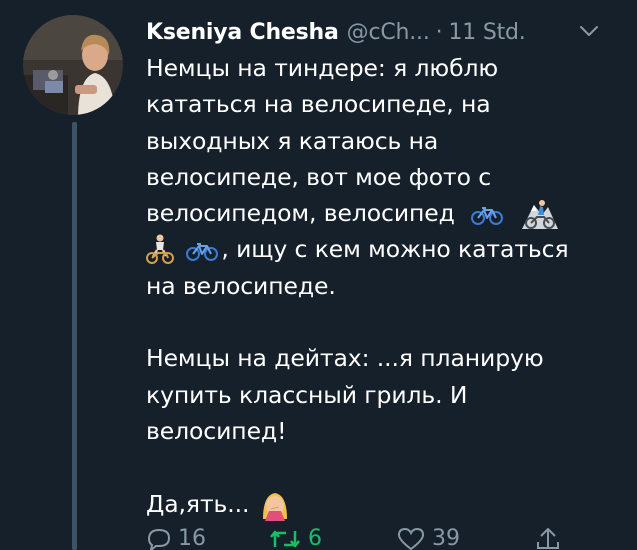 Image resolution: width=637 pixels, height=550 pixels. What do you see at coordinates (315, 538) in the screenshot?
I see `retweet-count: 6` at bounding box center [315, 538].